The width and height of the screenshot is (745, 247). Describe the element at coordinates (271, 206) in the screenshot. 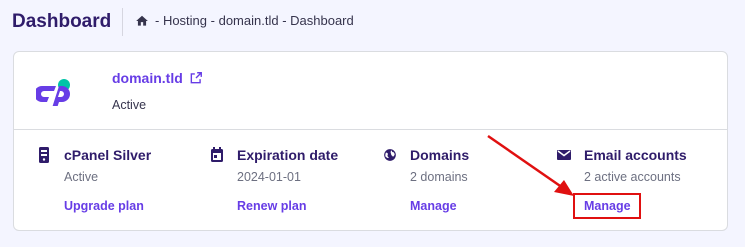

I see `renew-plan-link: Renew plan` at that location.